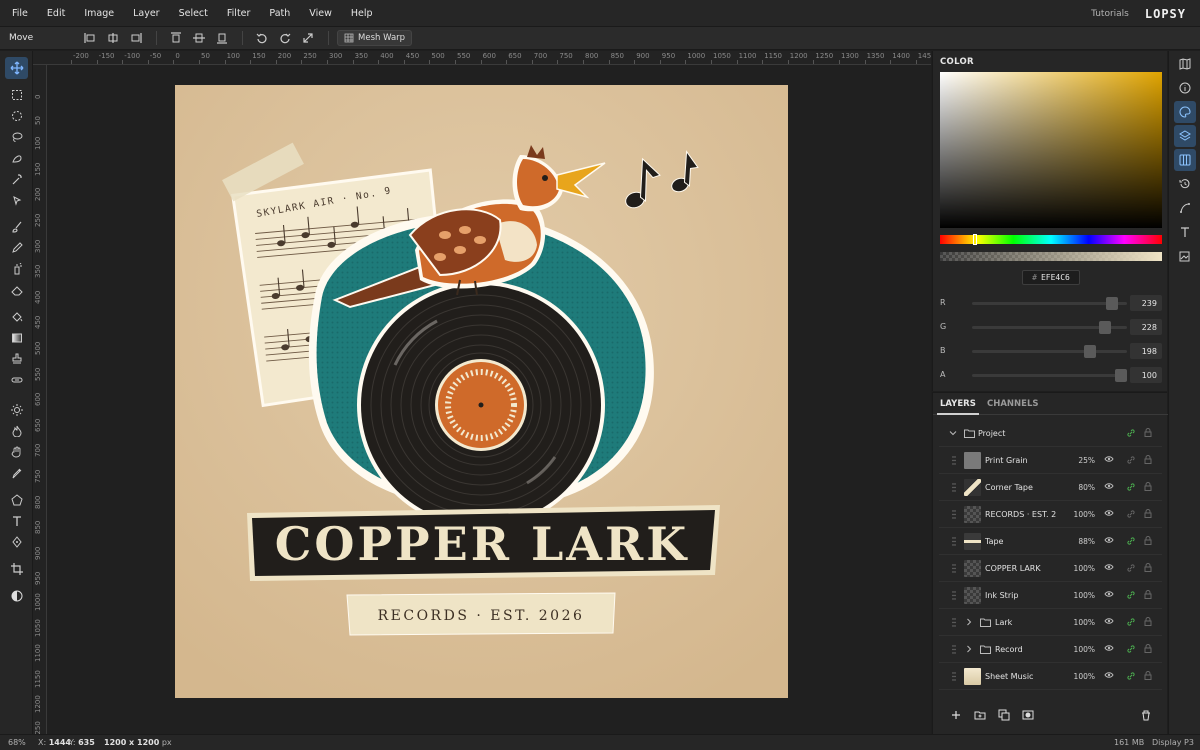  Describe the element at coordinates (1185, 232) in the screenshot. I see `character-panel-button` at that location.